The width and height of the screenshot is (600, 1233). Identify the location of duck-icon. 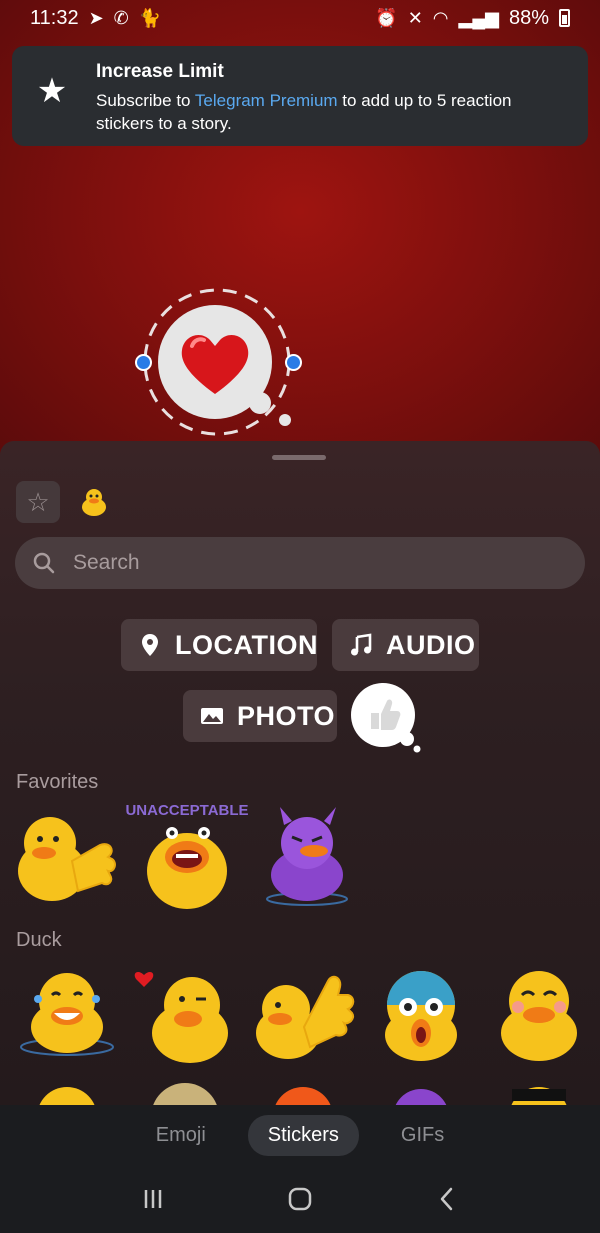
(94, 502).